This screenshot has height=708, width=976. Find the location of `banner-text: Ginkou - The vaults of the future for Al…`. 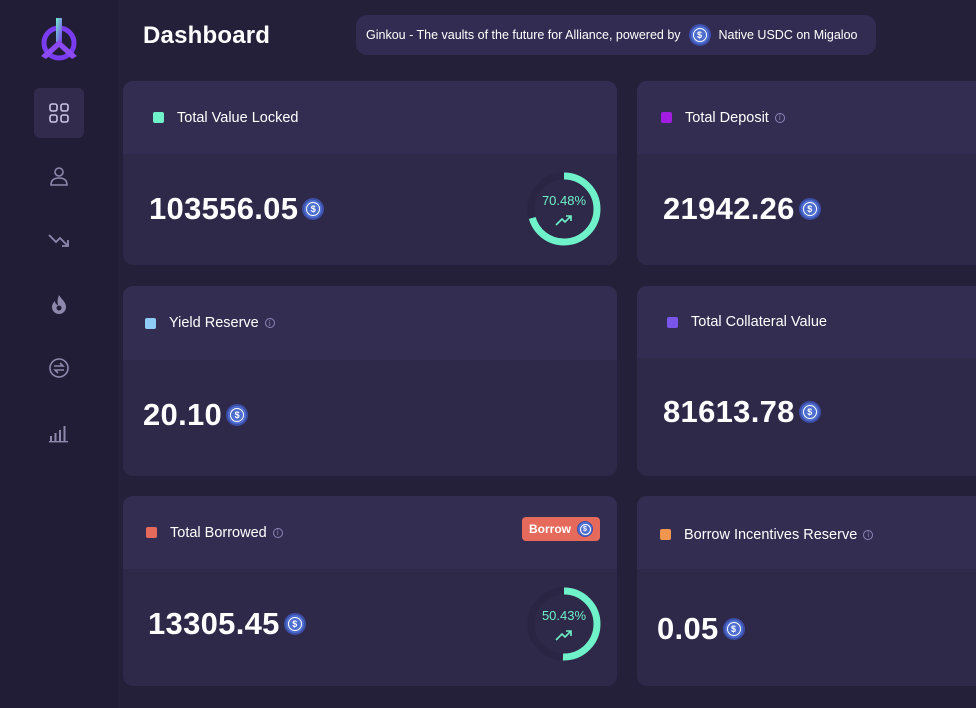

banner-text: Ginkou - The vaults of the future for Al… is located at coordinates (523, 35).